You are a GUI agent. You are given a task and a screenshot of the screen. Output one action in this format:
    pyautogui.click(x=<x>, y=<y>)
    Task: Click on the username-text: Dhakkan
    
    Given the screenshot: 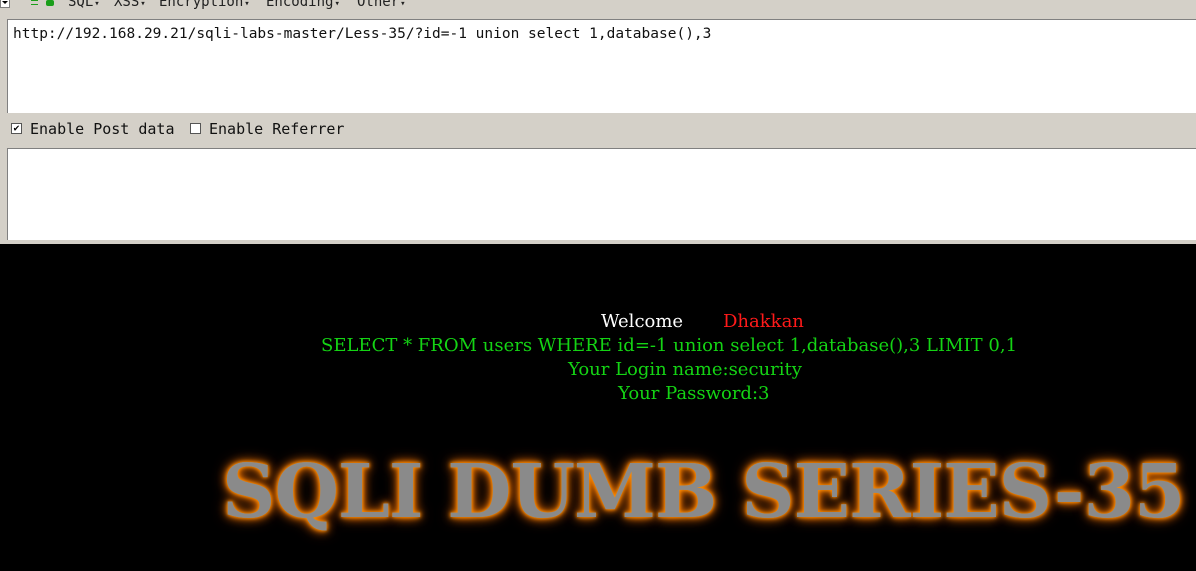 What is the action you would take?
    pyautogui.click(x=763, y=321)
    